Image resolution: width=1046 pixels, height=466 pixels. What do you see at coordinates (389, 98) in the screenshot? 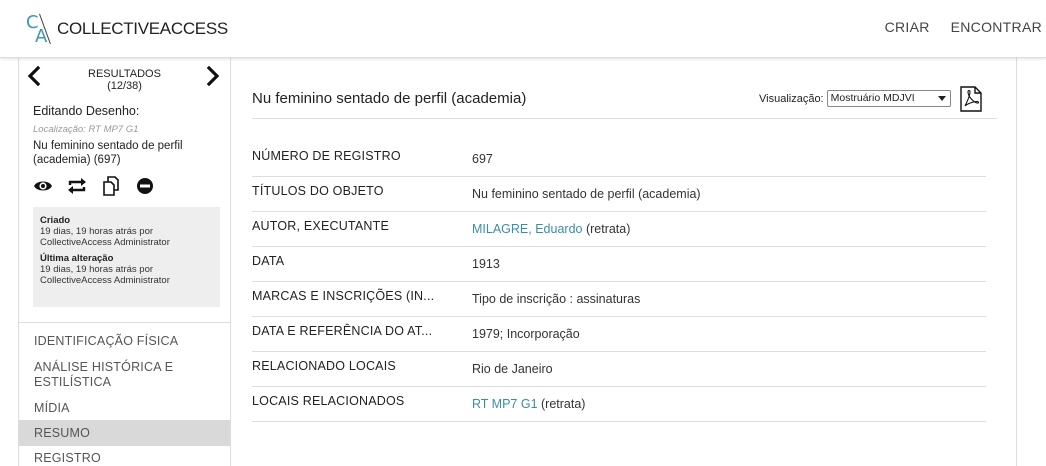
I see `page-title: Nu feminino sentado de perfil (academia)` at bounding box center [389, 98].